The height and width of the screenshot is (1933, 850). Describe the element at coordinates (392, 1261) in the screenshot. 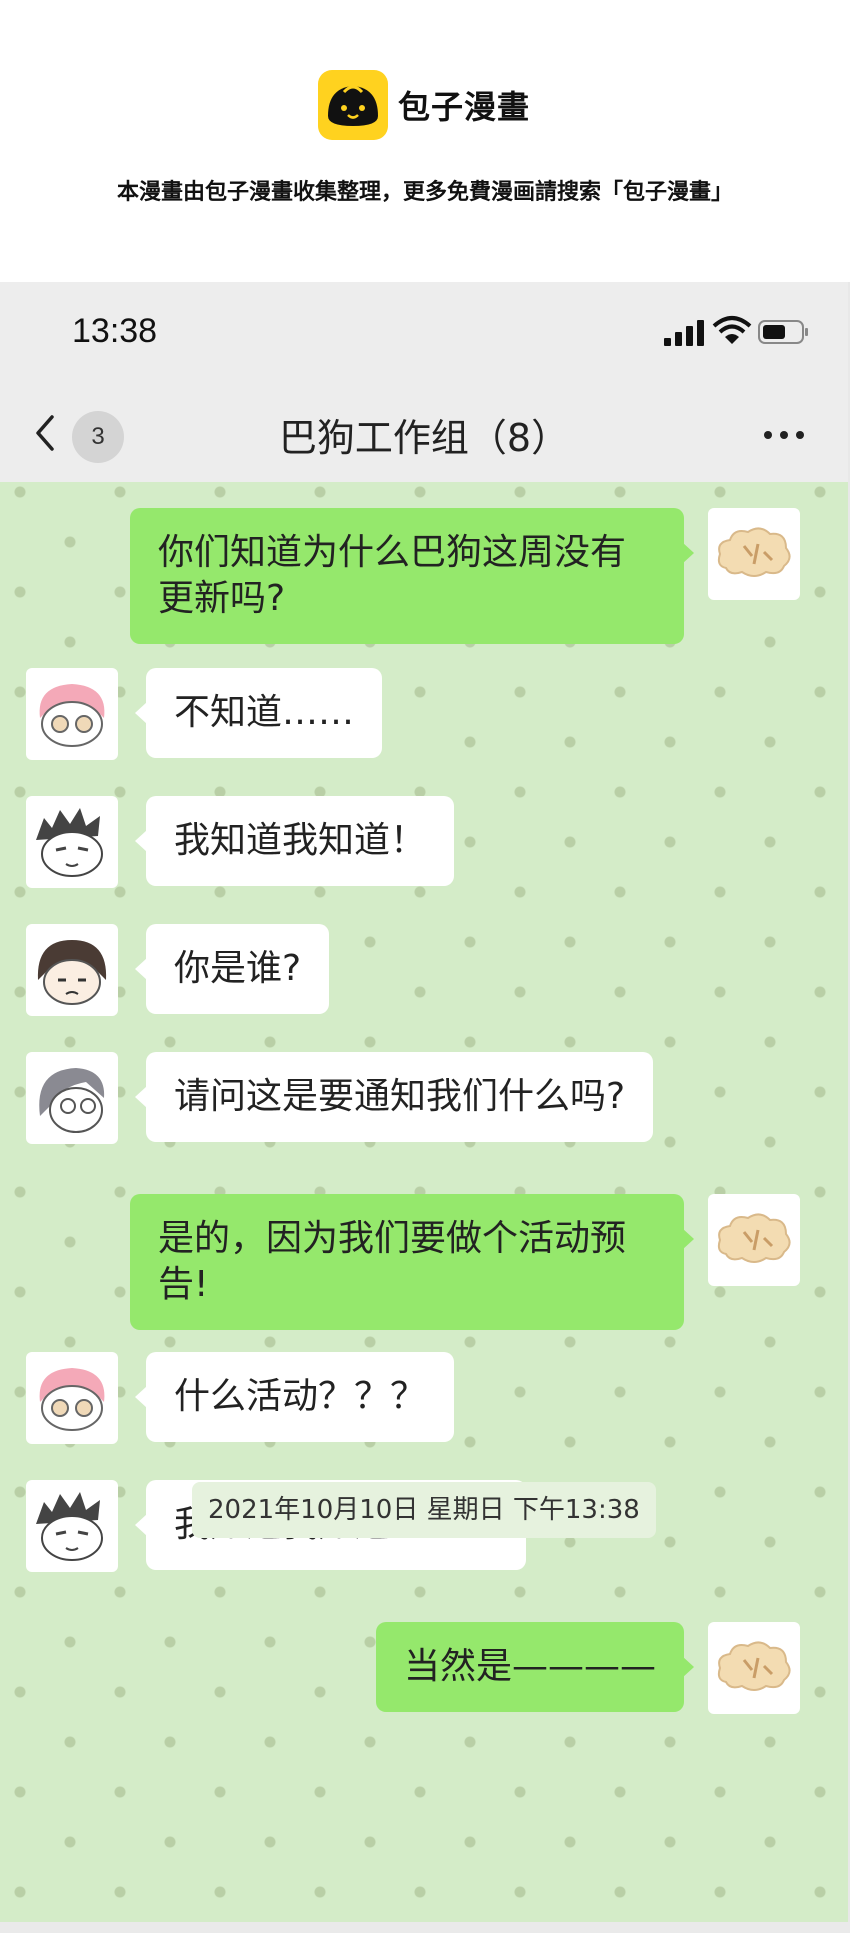

I see `message-text: 是的，因为我们要做个活动预告!` at that location.